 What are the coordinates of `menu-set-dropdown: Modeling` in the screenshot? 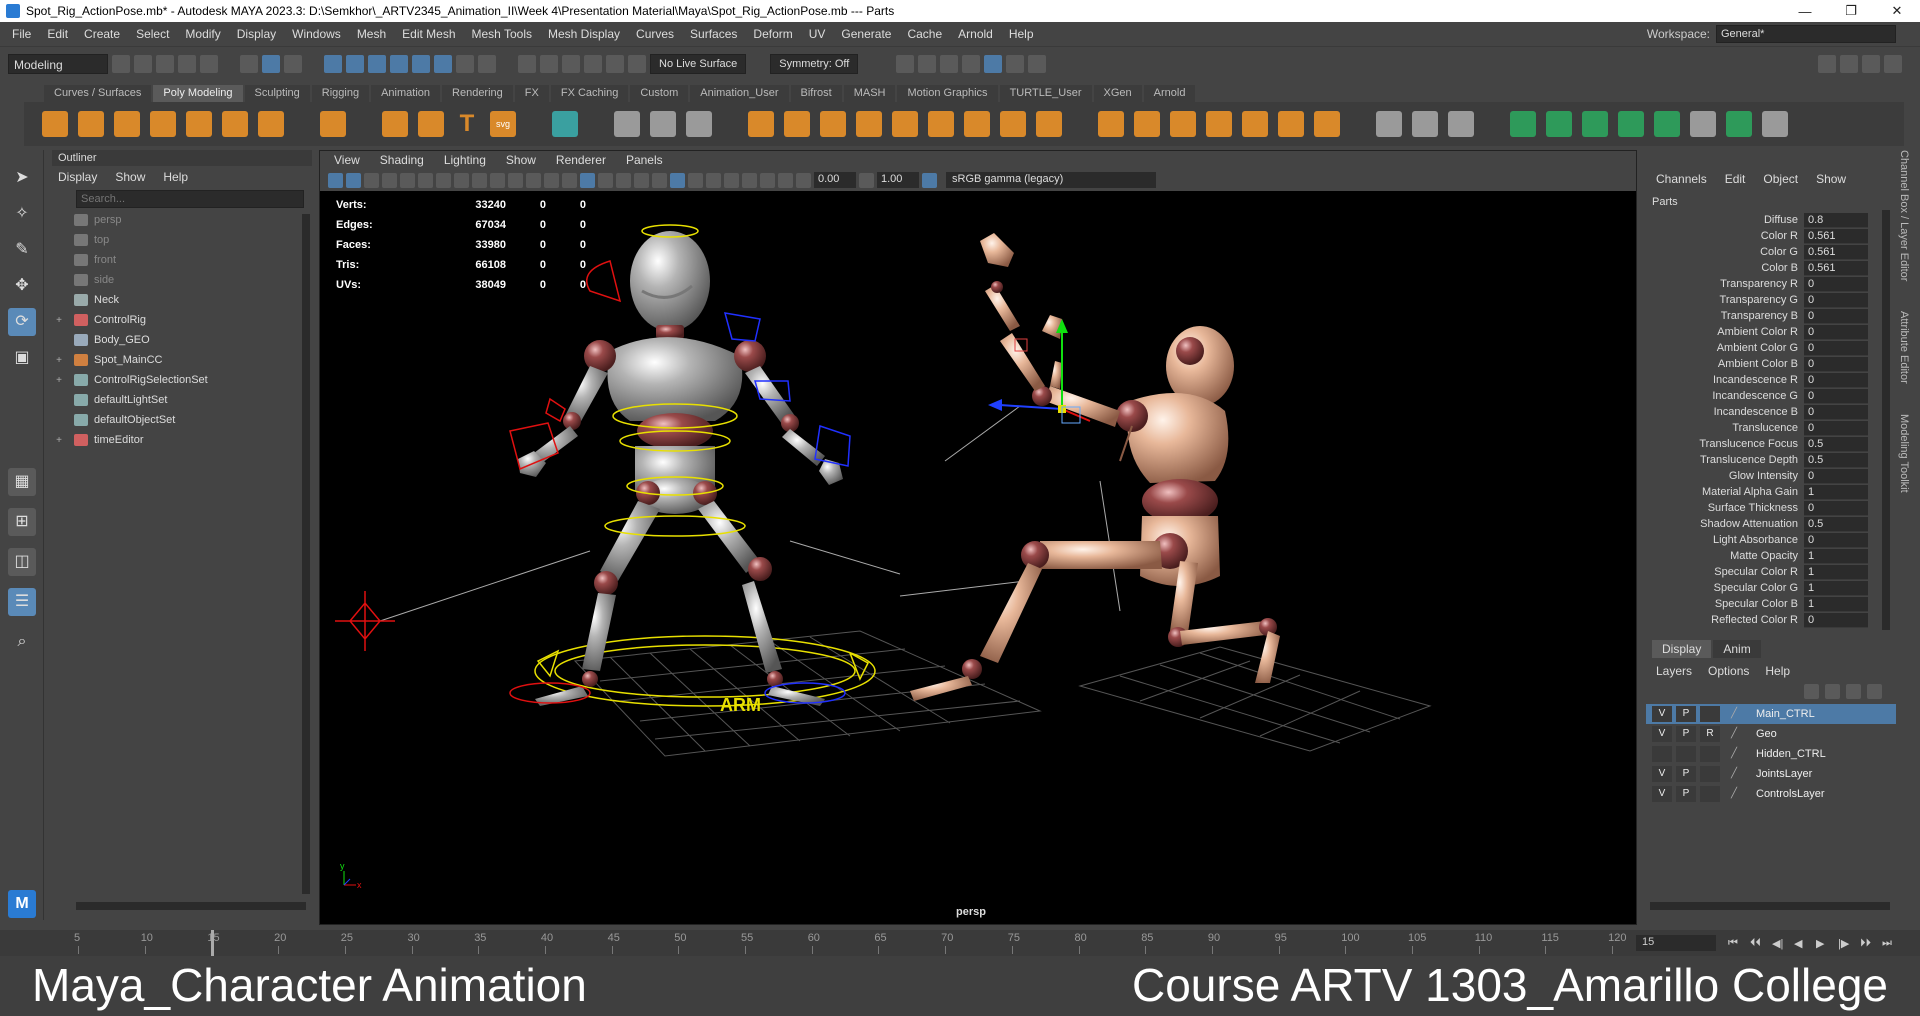 It's located at (58, 63).